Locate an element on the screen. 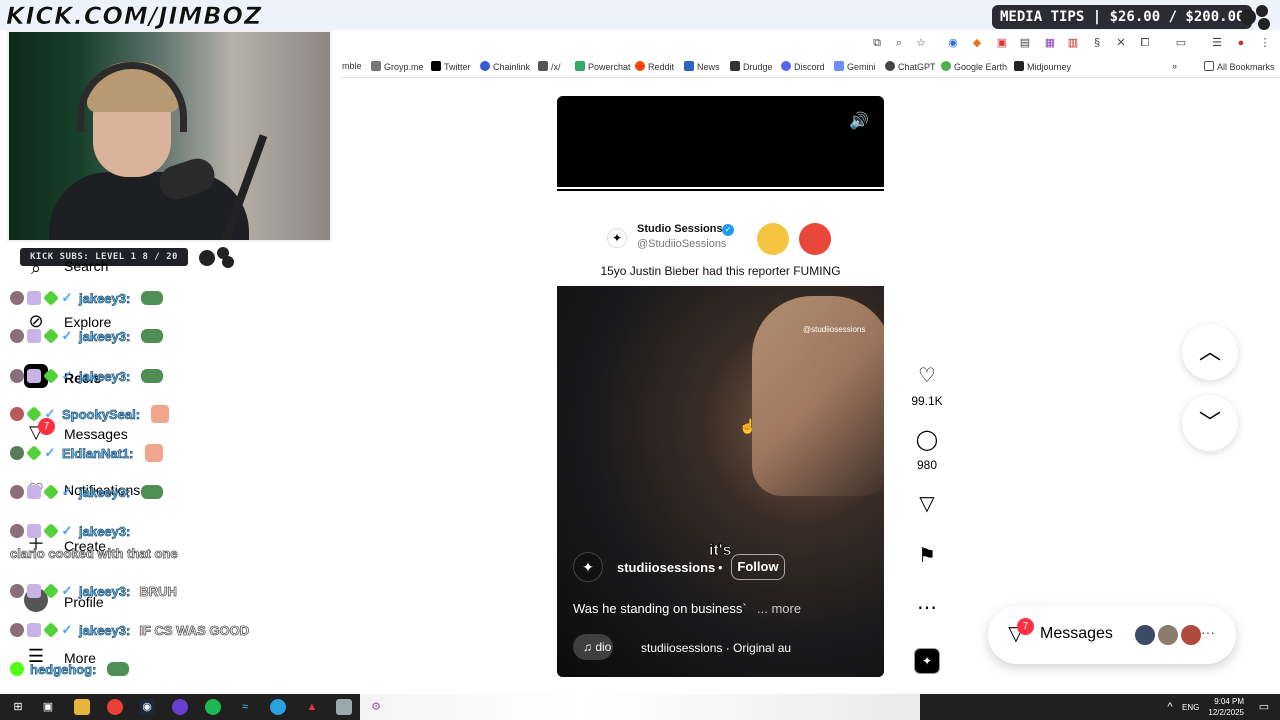 This screenshot has width=1280, height=720. install-icon: ⧉ is located at coordinates (877, 43).